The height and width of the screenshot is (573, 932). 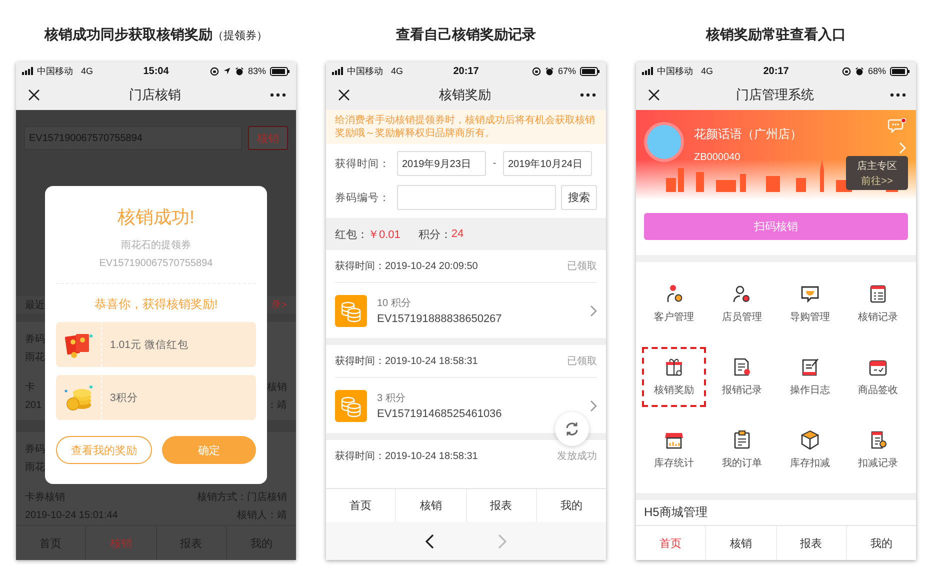 What do you see at coordinates (547, 163) in the screenshot?
I see `date-field: 2019年10月24日` at bounding box center [547, 163].